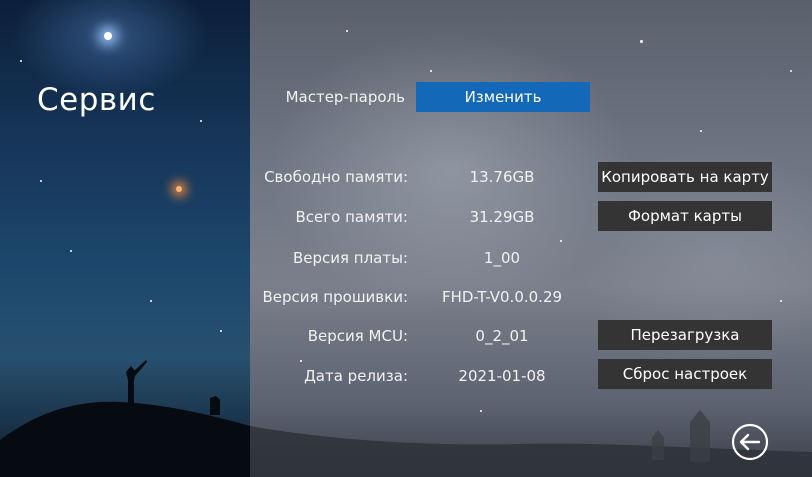 The height and width of the screenshot is (477, 812). What do you see at coordinates (357, 336) in the screenshot?
I see `mcu-version-label: Версия MCU:` at bounding box center [357, 336].